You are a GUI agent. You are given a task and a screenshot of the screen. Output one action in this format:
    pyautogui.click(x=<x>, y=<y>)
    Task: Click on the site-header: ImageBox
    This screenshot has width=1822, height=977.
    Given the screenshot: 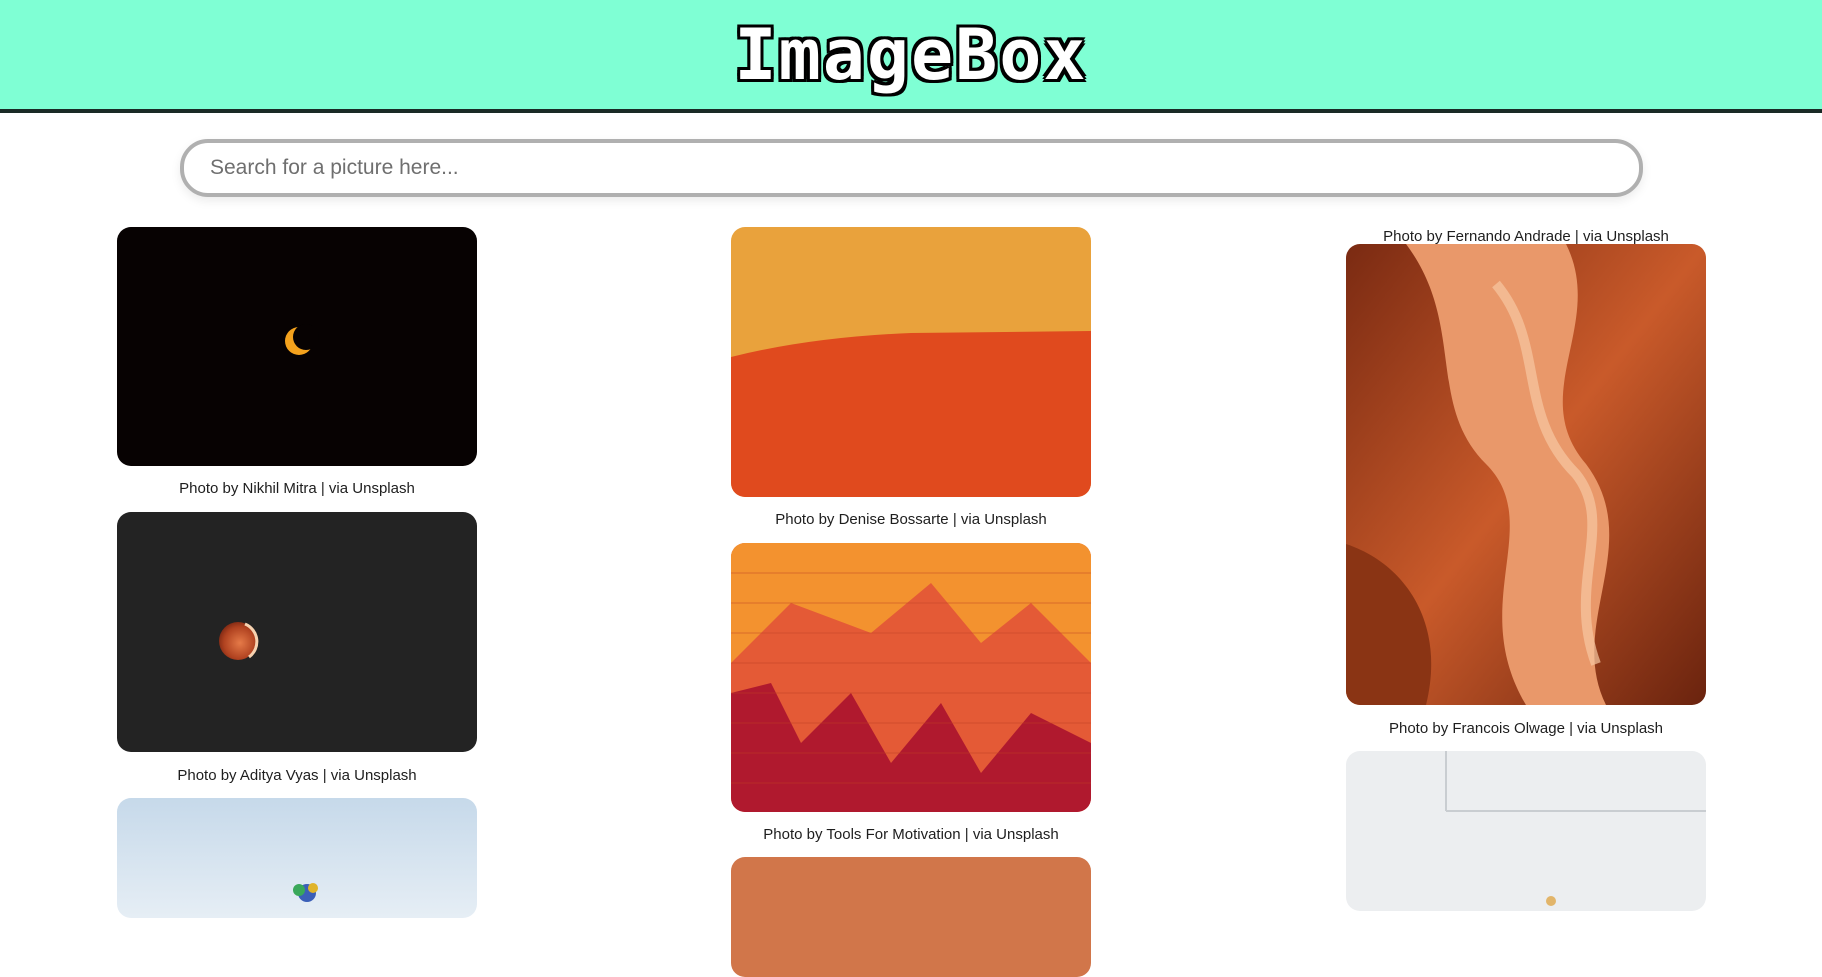 What is the action you would take?
    pyautogui.click(x=911, y=56)
    